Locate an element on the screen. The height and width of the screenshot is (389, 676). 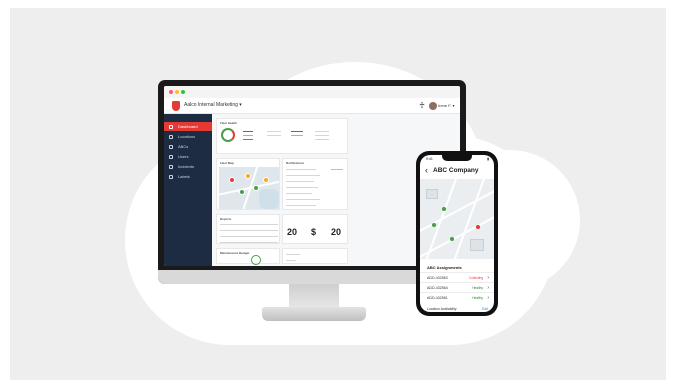
sidebar-item-locations: Locations is located at coordinates (188, 136).